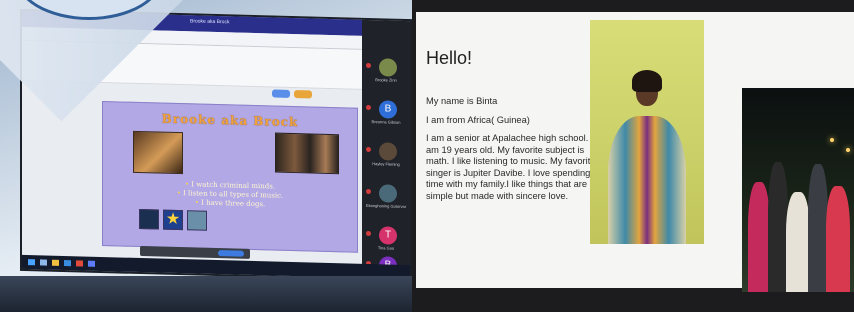 This screenshot has width=854, height=312. What do you see at coordinates (31, 262) in the screenshot?
I see `start-icon` at bounding box center [31, 262].